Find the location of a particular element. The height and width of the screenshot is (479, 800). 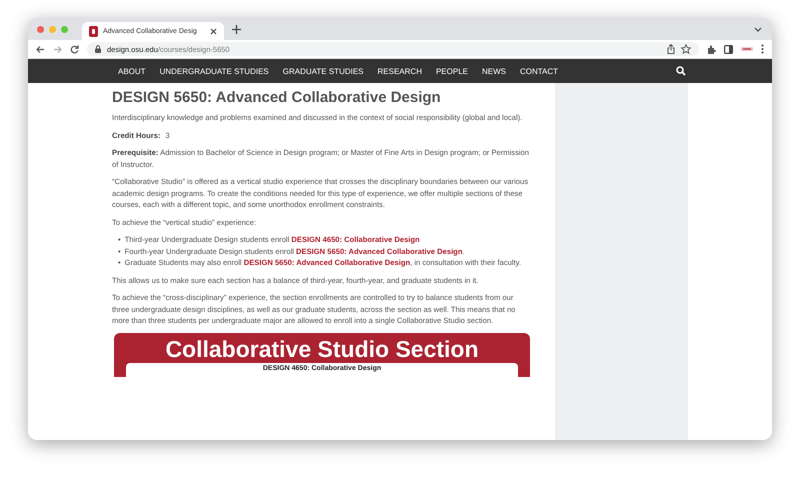

nav-link: RESEARCH is located at coordinates (400, 71).